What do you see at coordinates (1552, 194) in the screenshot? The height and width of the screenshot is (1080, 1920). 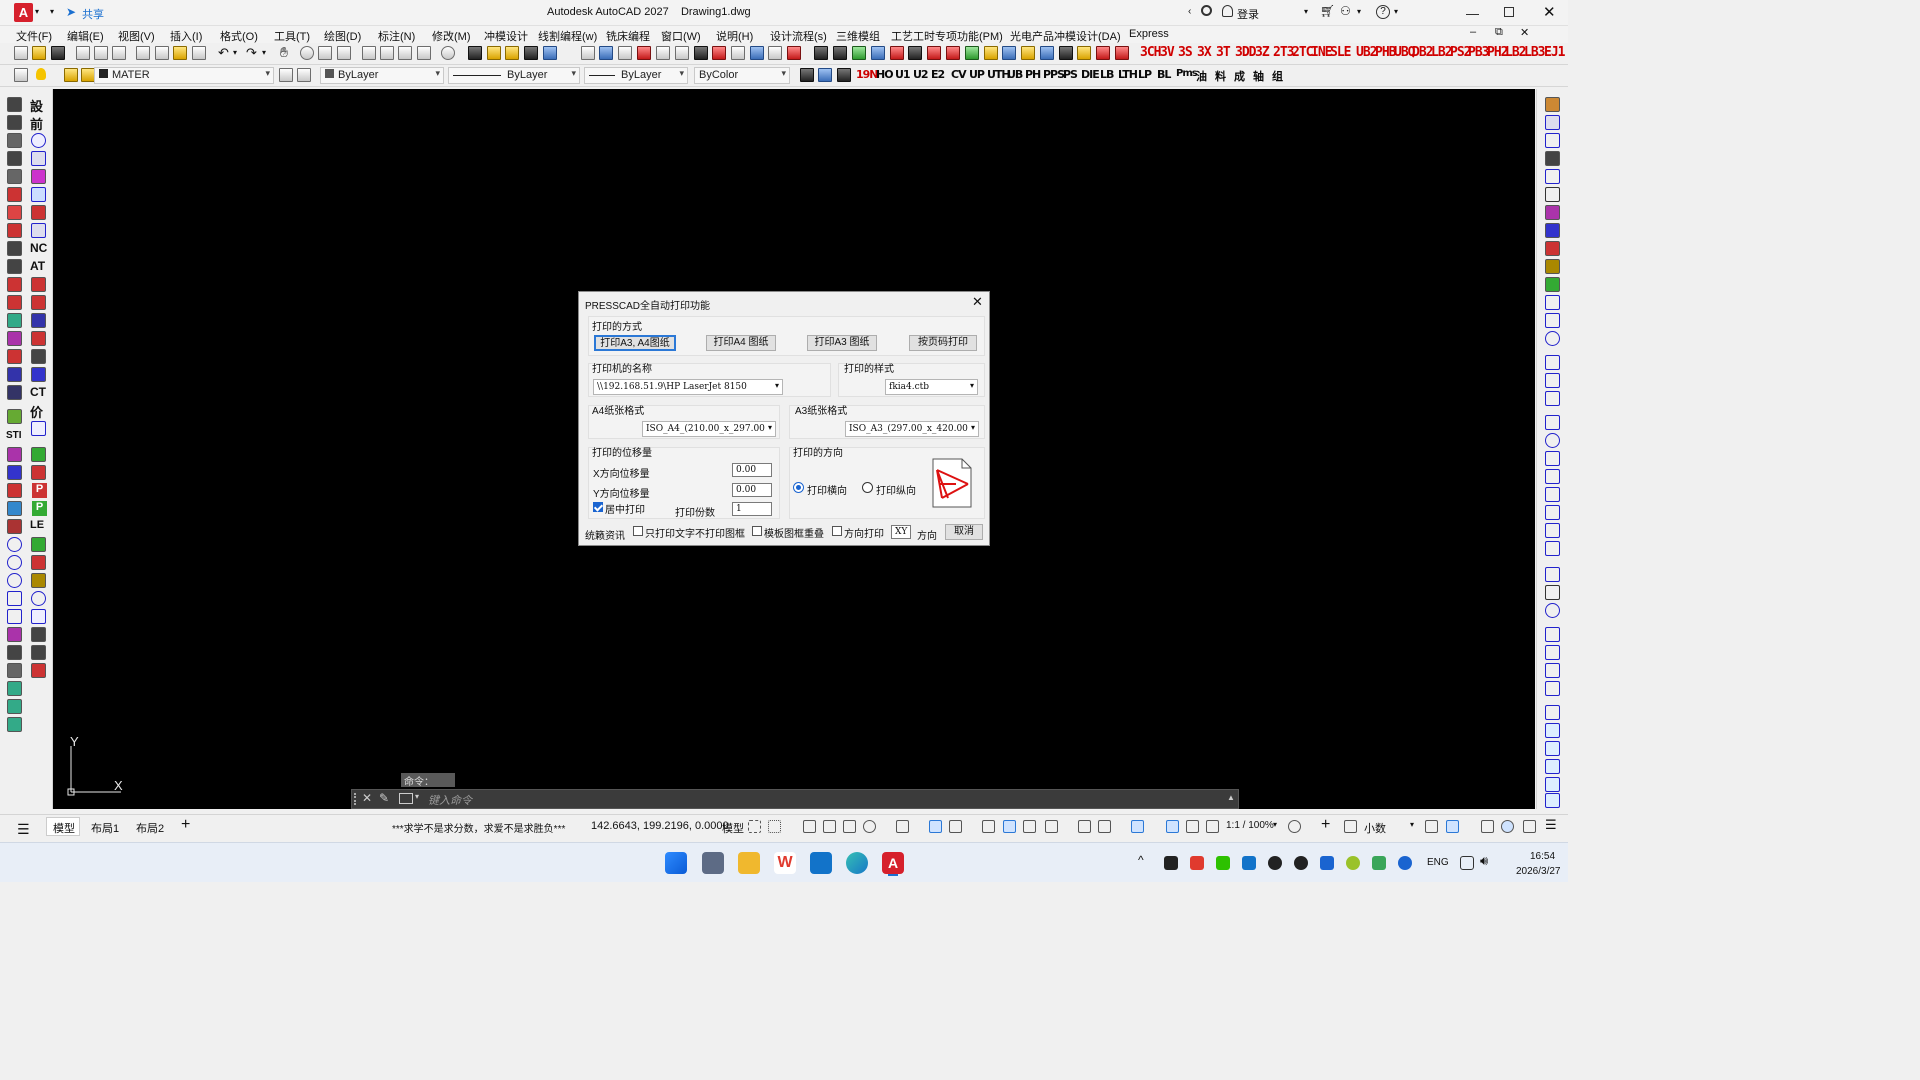 I see `right-tool-6-icon` at bounding box center [1552, 194].